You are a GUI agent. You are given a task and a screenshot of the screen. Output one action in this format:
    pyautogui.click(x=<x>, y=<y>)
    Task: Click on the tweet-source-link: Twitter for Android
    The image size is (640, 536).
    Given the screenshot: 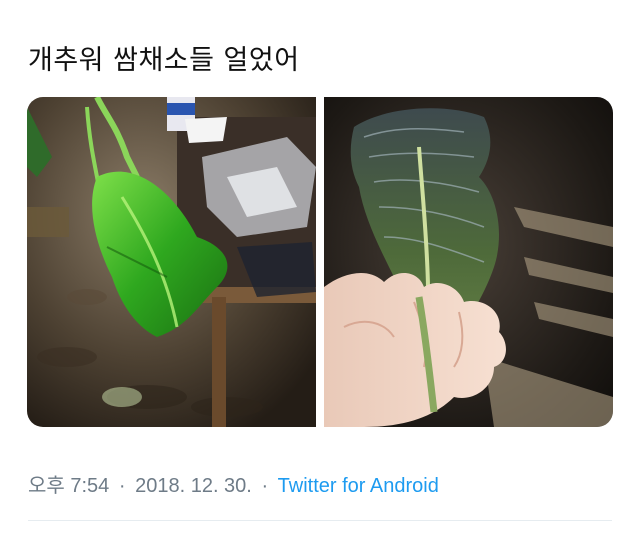 What is the action you would take?
    pyautogui.click(x=358, y=486)
    